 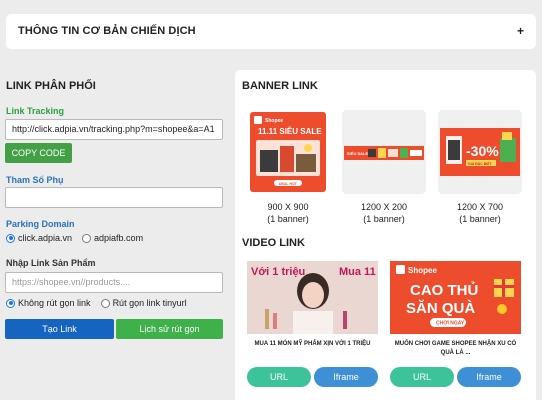 I want to click on shorten-options: Không rút gọn link Rút gọn link tinyurl, so click(x=96, y=303).